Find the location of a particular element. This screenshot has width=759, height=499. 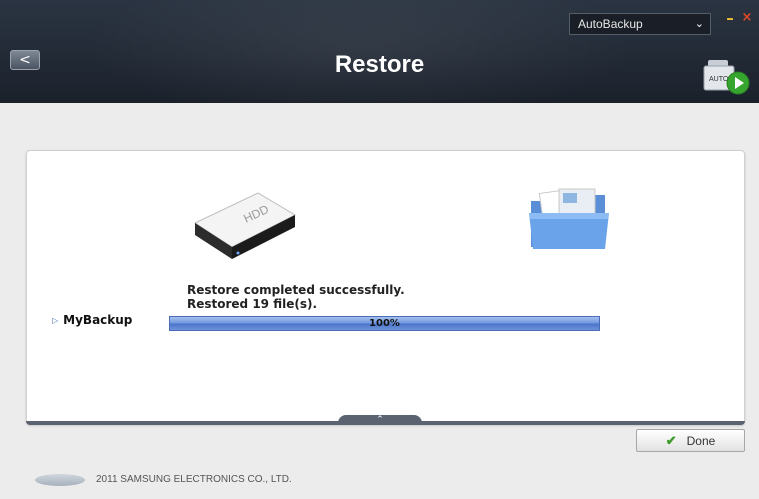

progress-label: 100% is located at coordinates (384, 323).